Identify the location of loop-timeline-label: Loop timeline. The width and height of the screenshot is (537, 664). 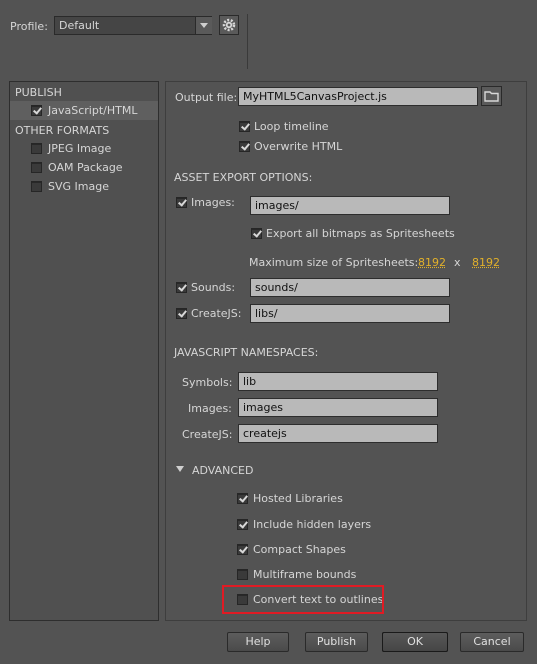
(291, 126).